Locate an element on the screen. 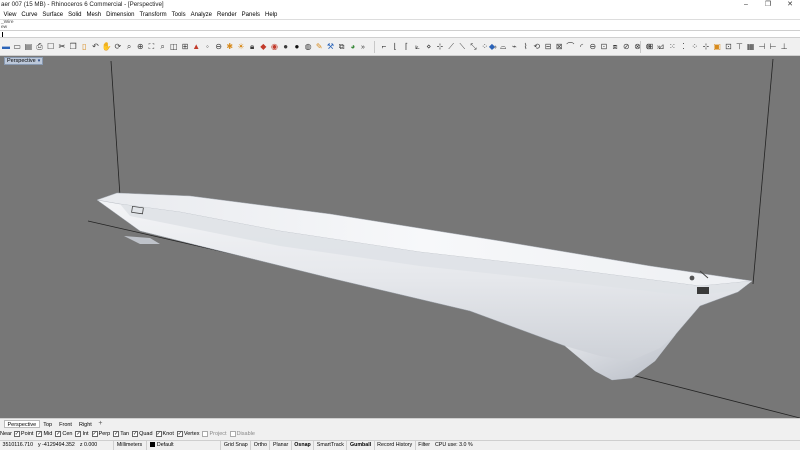 The image size is (800, 450). fillet-icon: ◜ is located at coordinates (582, 47).